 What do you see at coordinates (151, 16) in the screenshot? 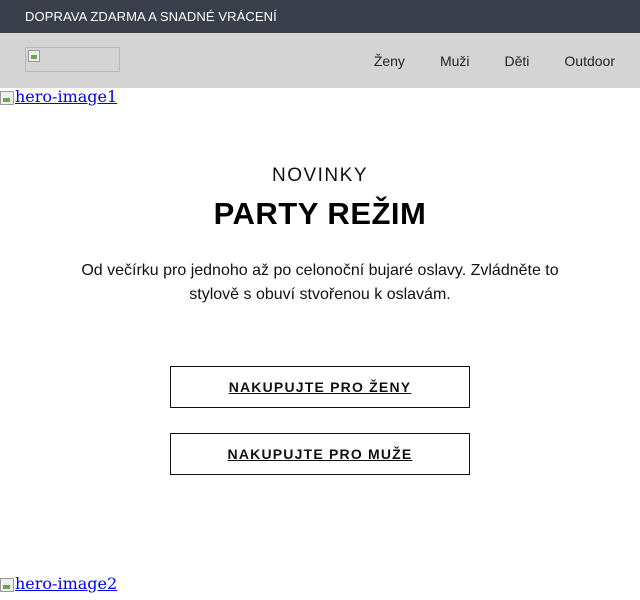
I see `promo-bar-text: DOPRAVA ZDARMA A SNADNÉ VRÁCENÍ` at bounding box center [151, 16].